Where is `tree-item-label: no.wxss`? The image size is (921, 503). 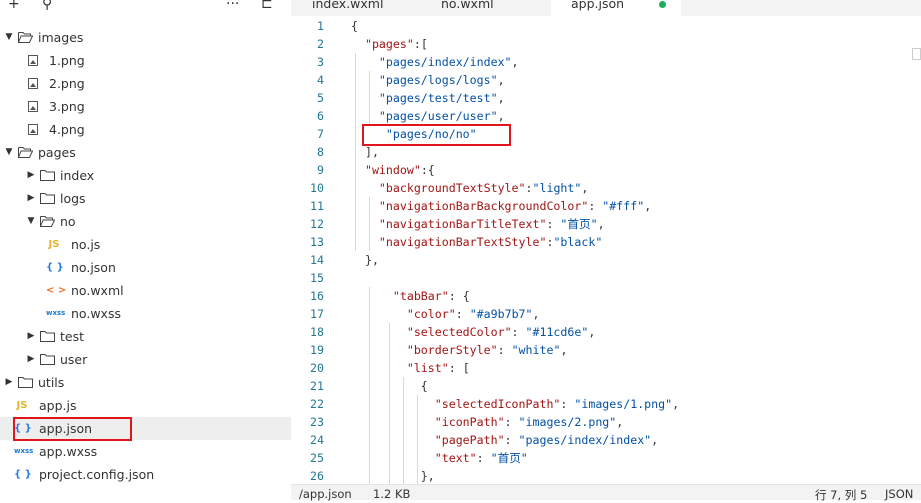
tree-item-label: no.wxss is located at coordinates (96, 313).